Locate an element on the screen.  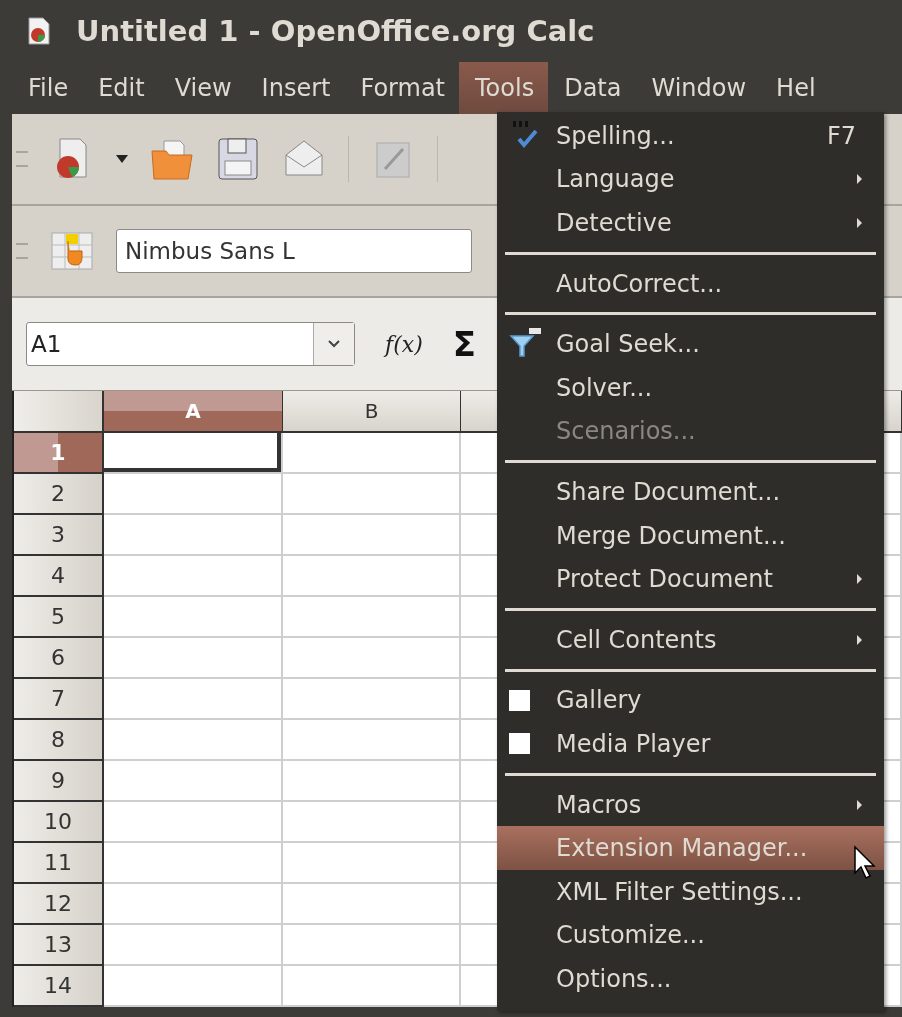
row-header: 5 is located at coordinates (59, 617).